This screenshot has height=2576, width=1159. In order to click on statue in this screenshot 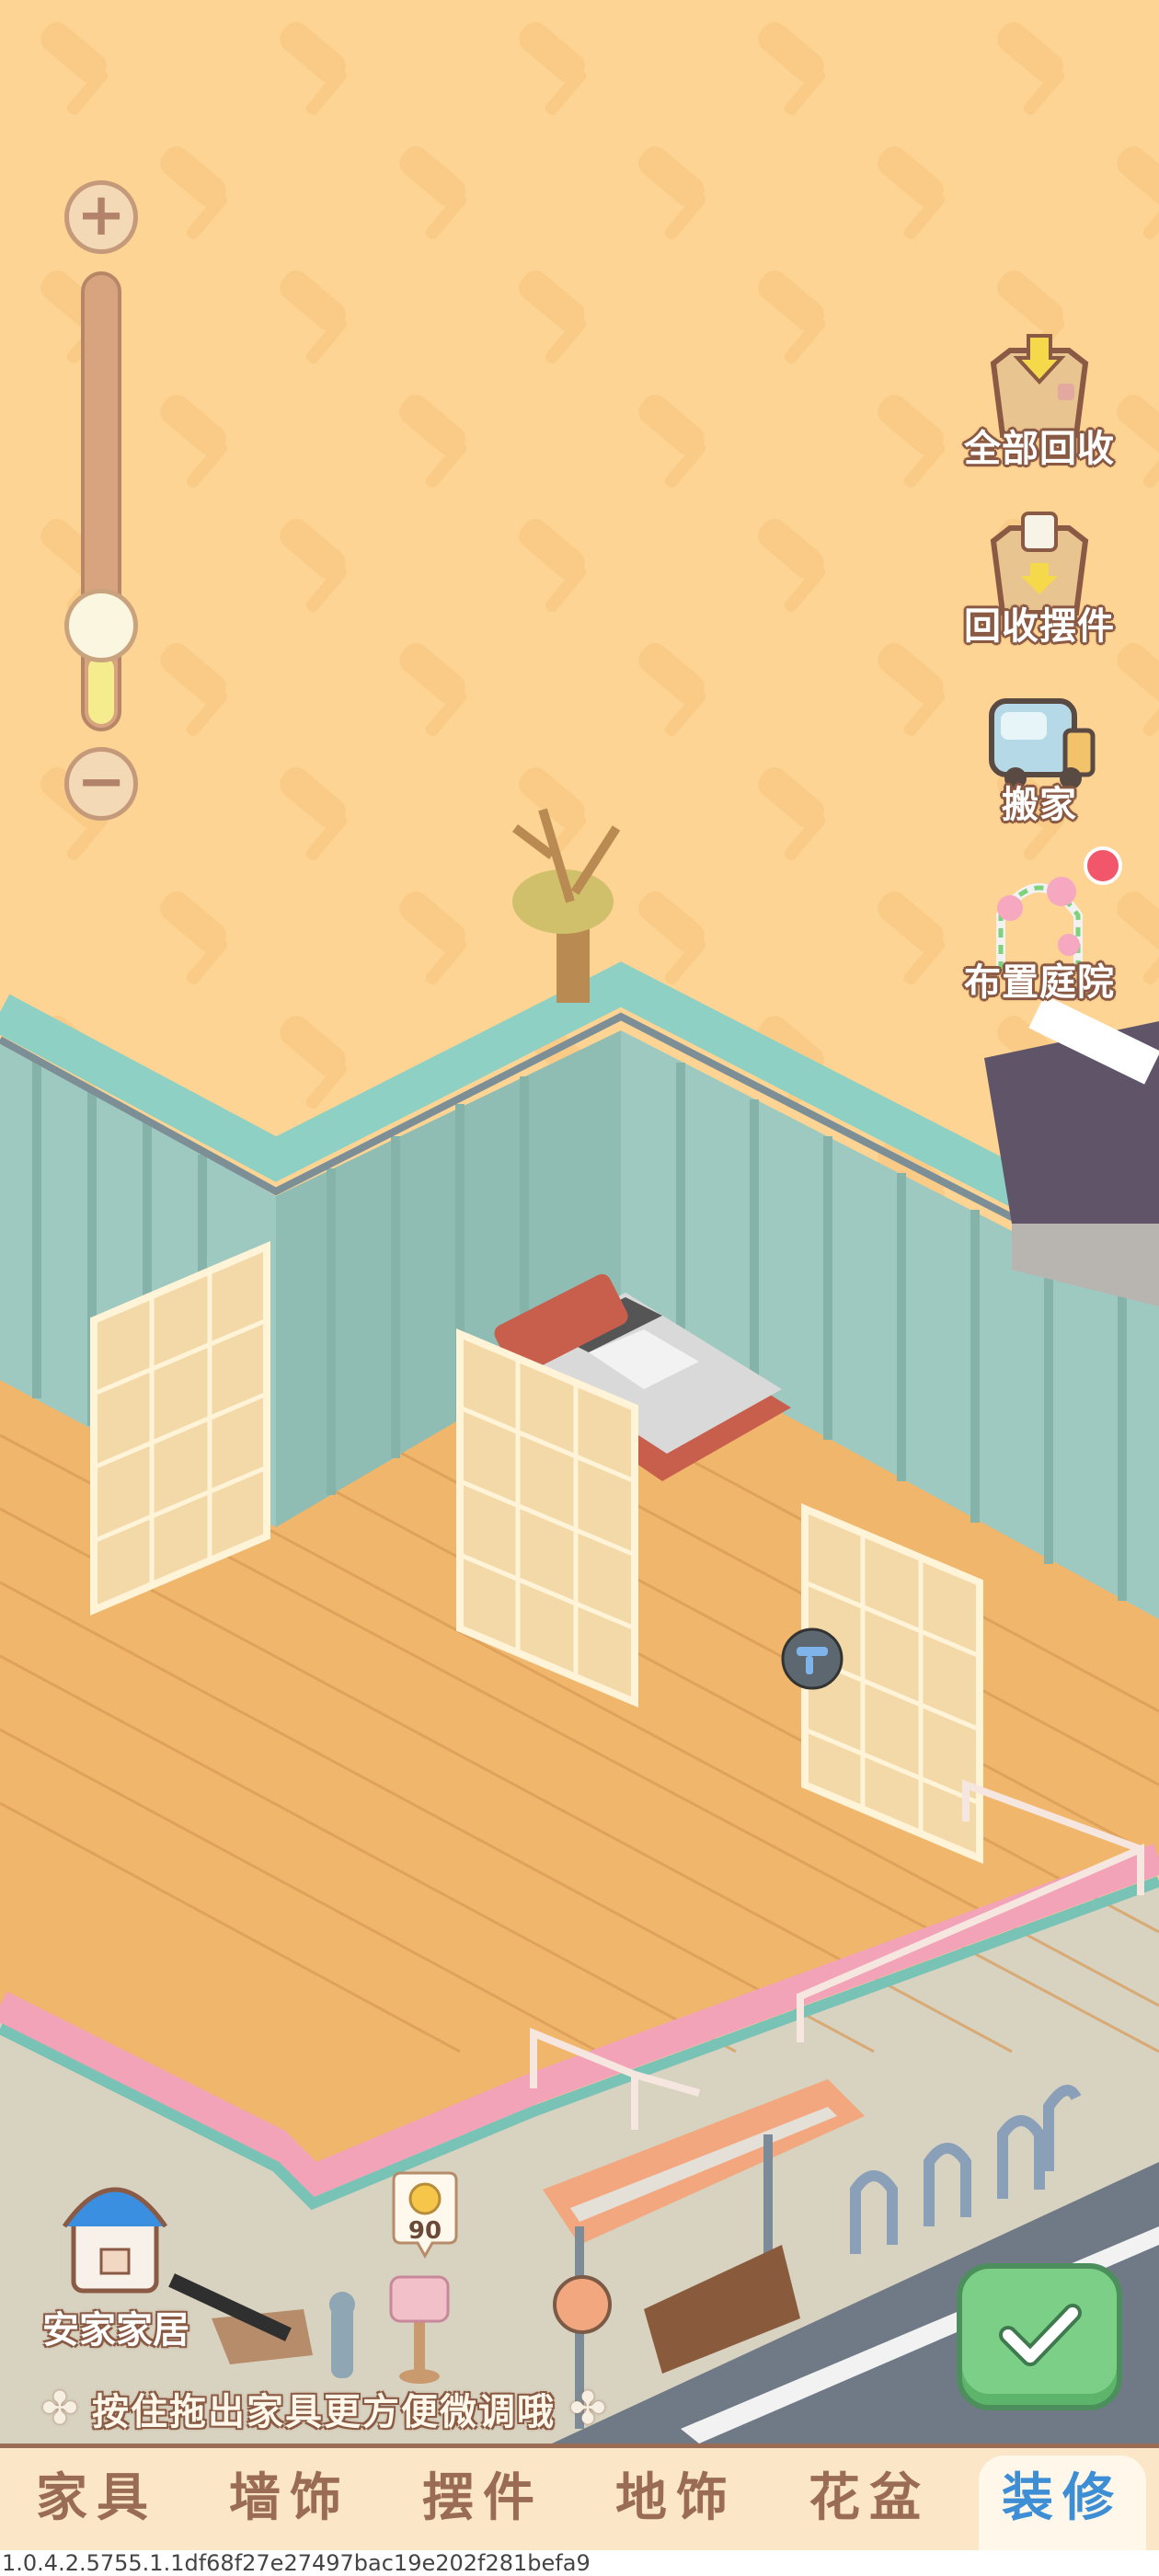, I will do `click(342, 2335)`.